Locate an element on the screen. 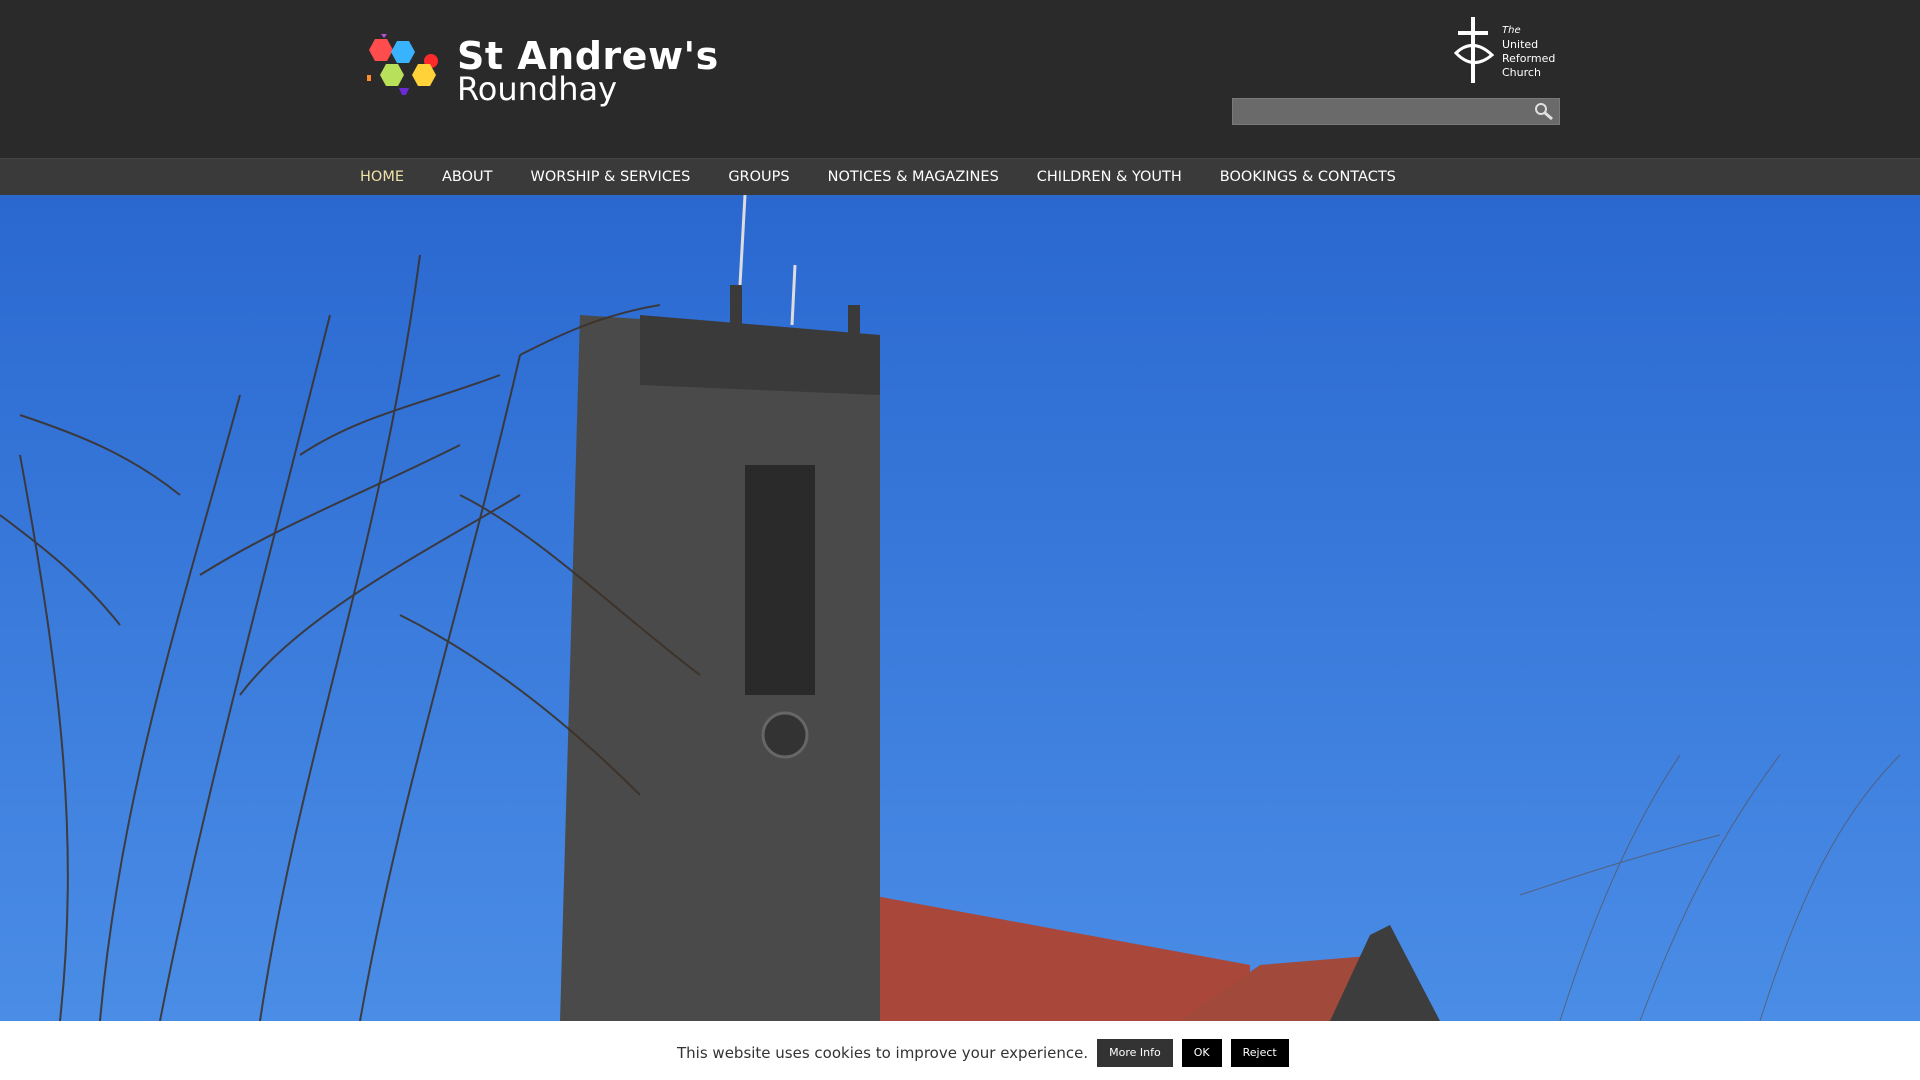 The image size is (1920, 1080). search-box is located at coordinates (1396, 111).